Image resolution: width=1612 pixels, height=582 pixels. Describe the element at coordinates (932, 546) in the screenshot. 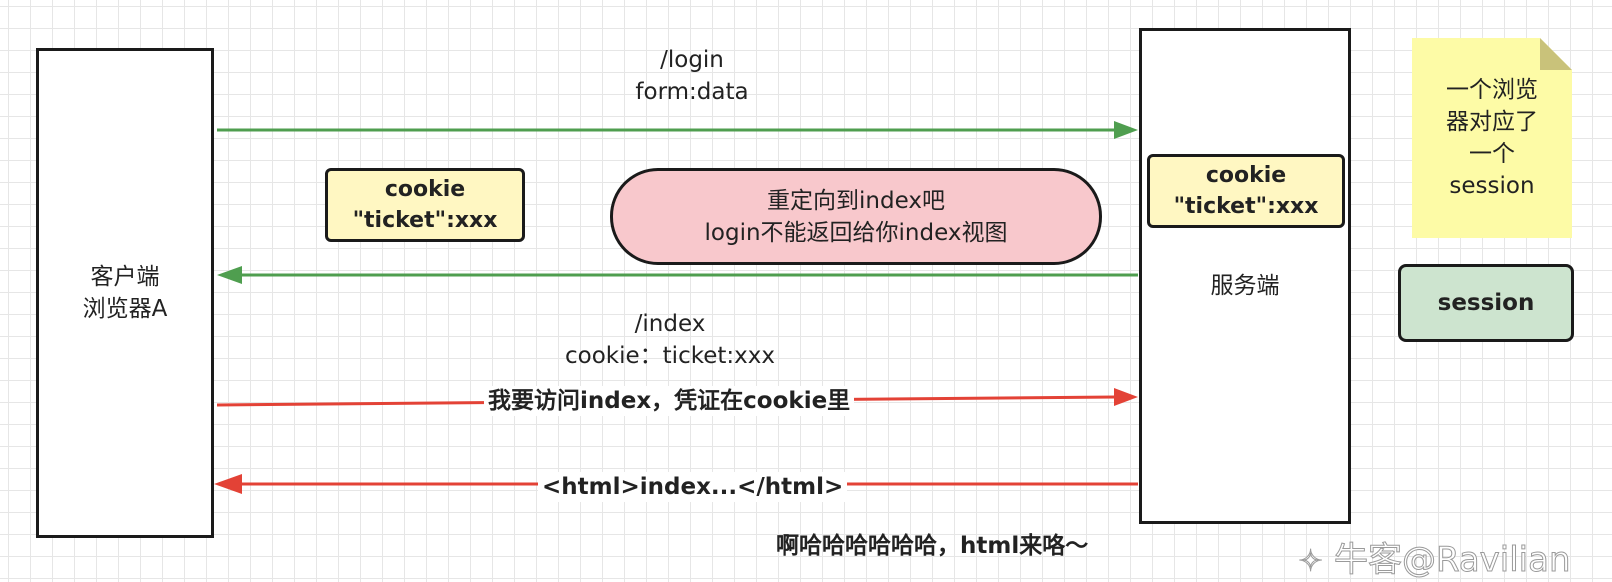

I see `laugh-label: 啊哈哈哈哈哈哈，html来咯～` at that location.